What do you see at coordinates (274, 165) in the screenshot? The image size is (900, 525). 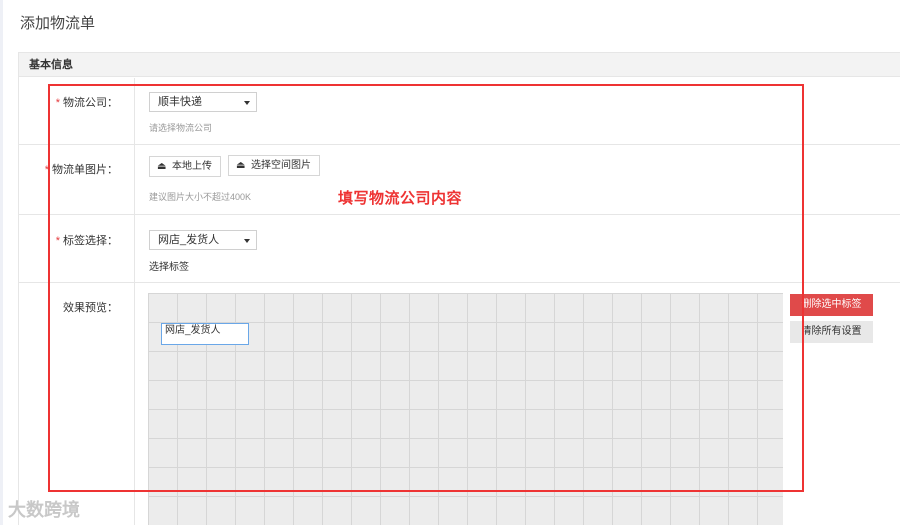 I see `select-space-image-button: ⏏ 选择空间图片` at bounding box center [274, 165].